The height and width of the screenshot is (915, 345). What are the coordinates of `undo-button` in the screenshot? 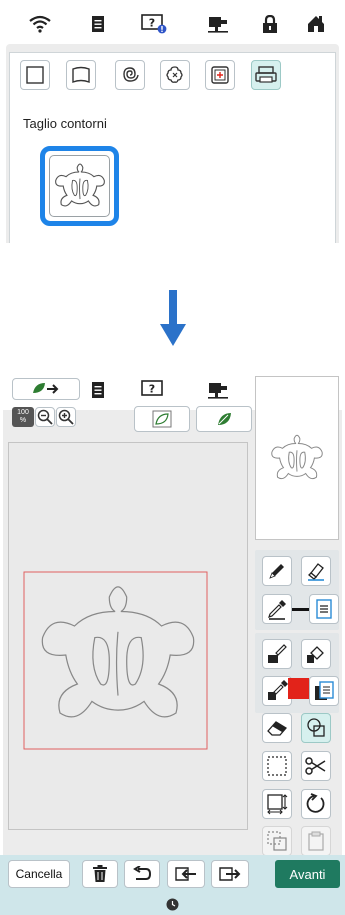 It's located at (142, 874).